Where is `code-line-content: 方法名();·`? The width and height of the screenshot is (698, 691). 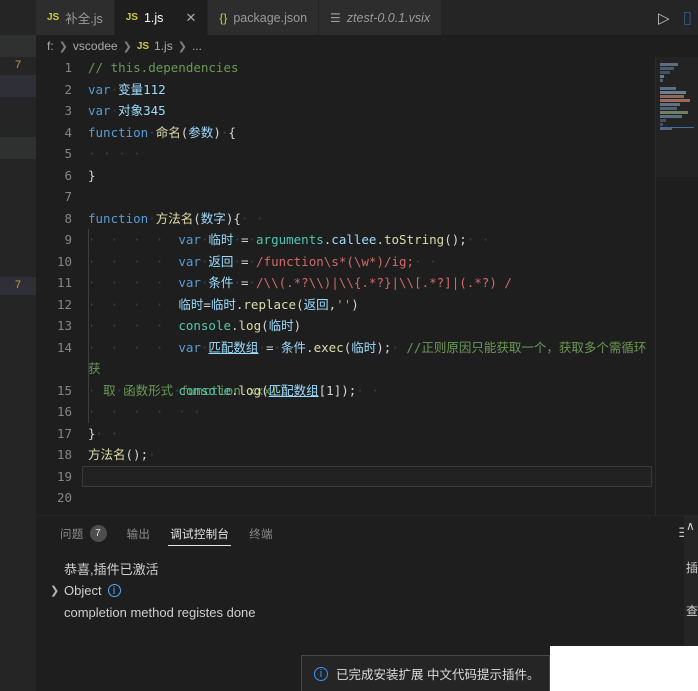
code-line-content: 方法名();· is located at coordinates (369, 455).